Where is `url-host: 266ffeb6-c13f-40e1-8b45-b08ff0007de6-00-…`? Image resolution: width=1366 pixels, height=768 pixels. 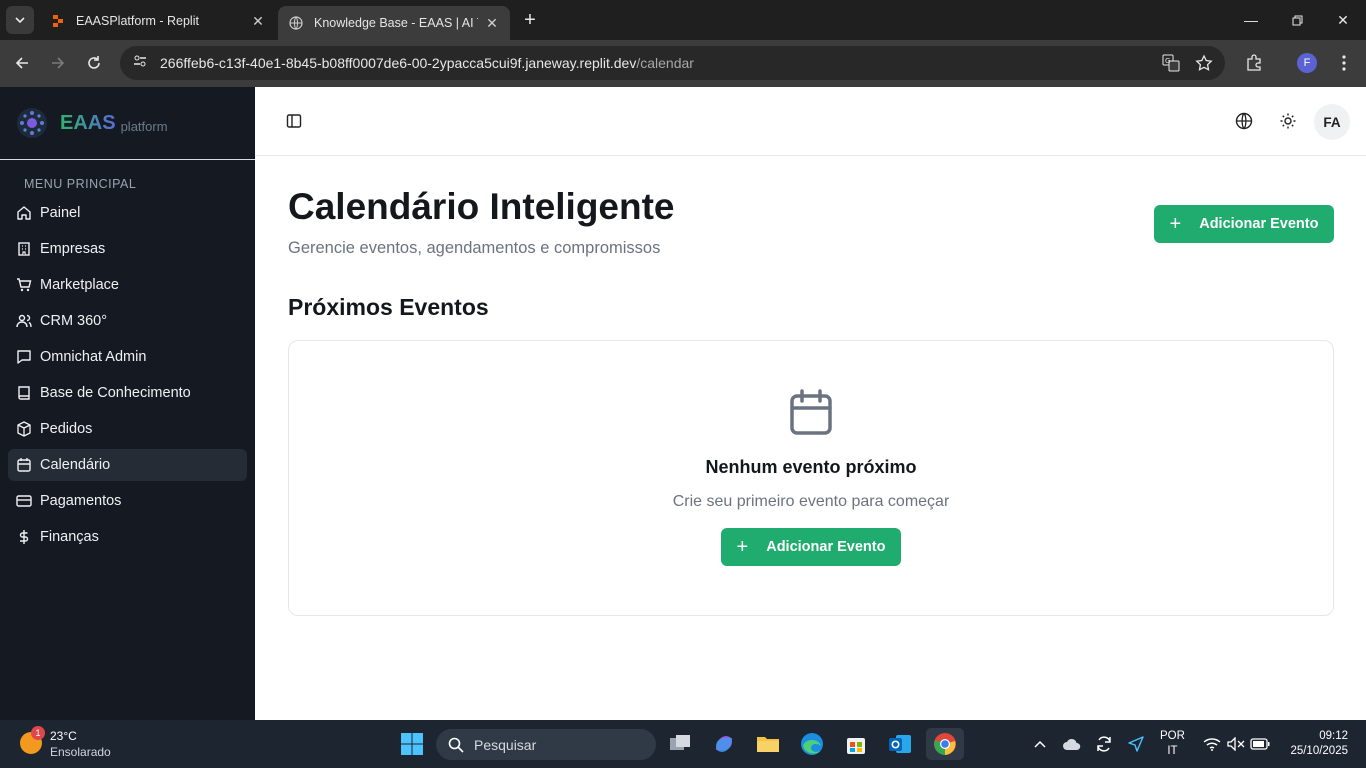
url-host: 266ffeb6-c13f-40e1-8b45-b08ff0007de6-00-… is located at coordinates (398, 63).